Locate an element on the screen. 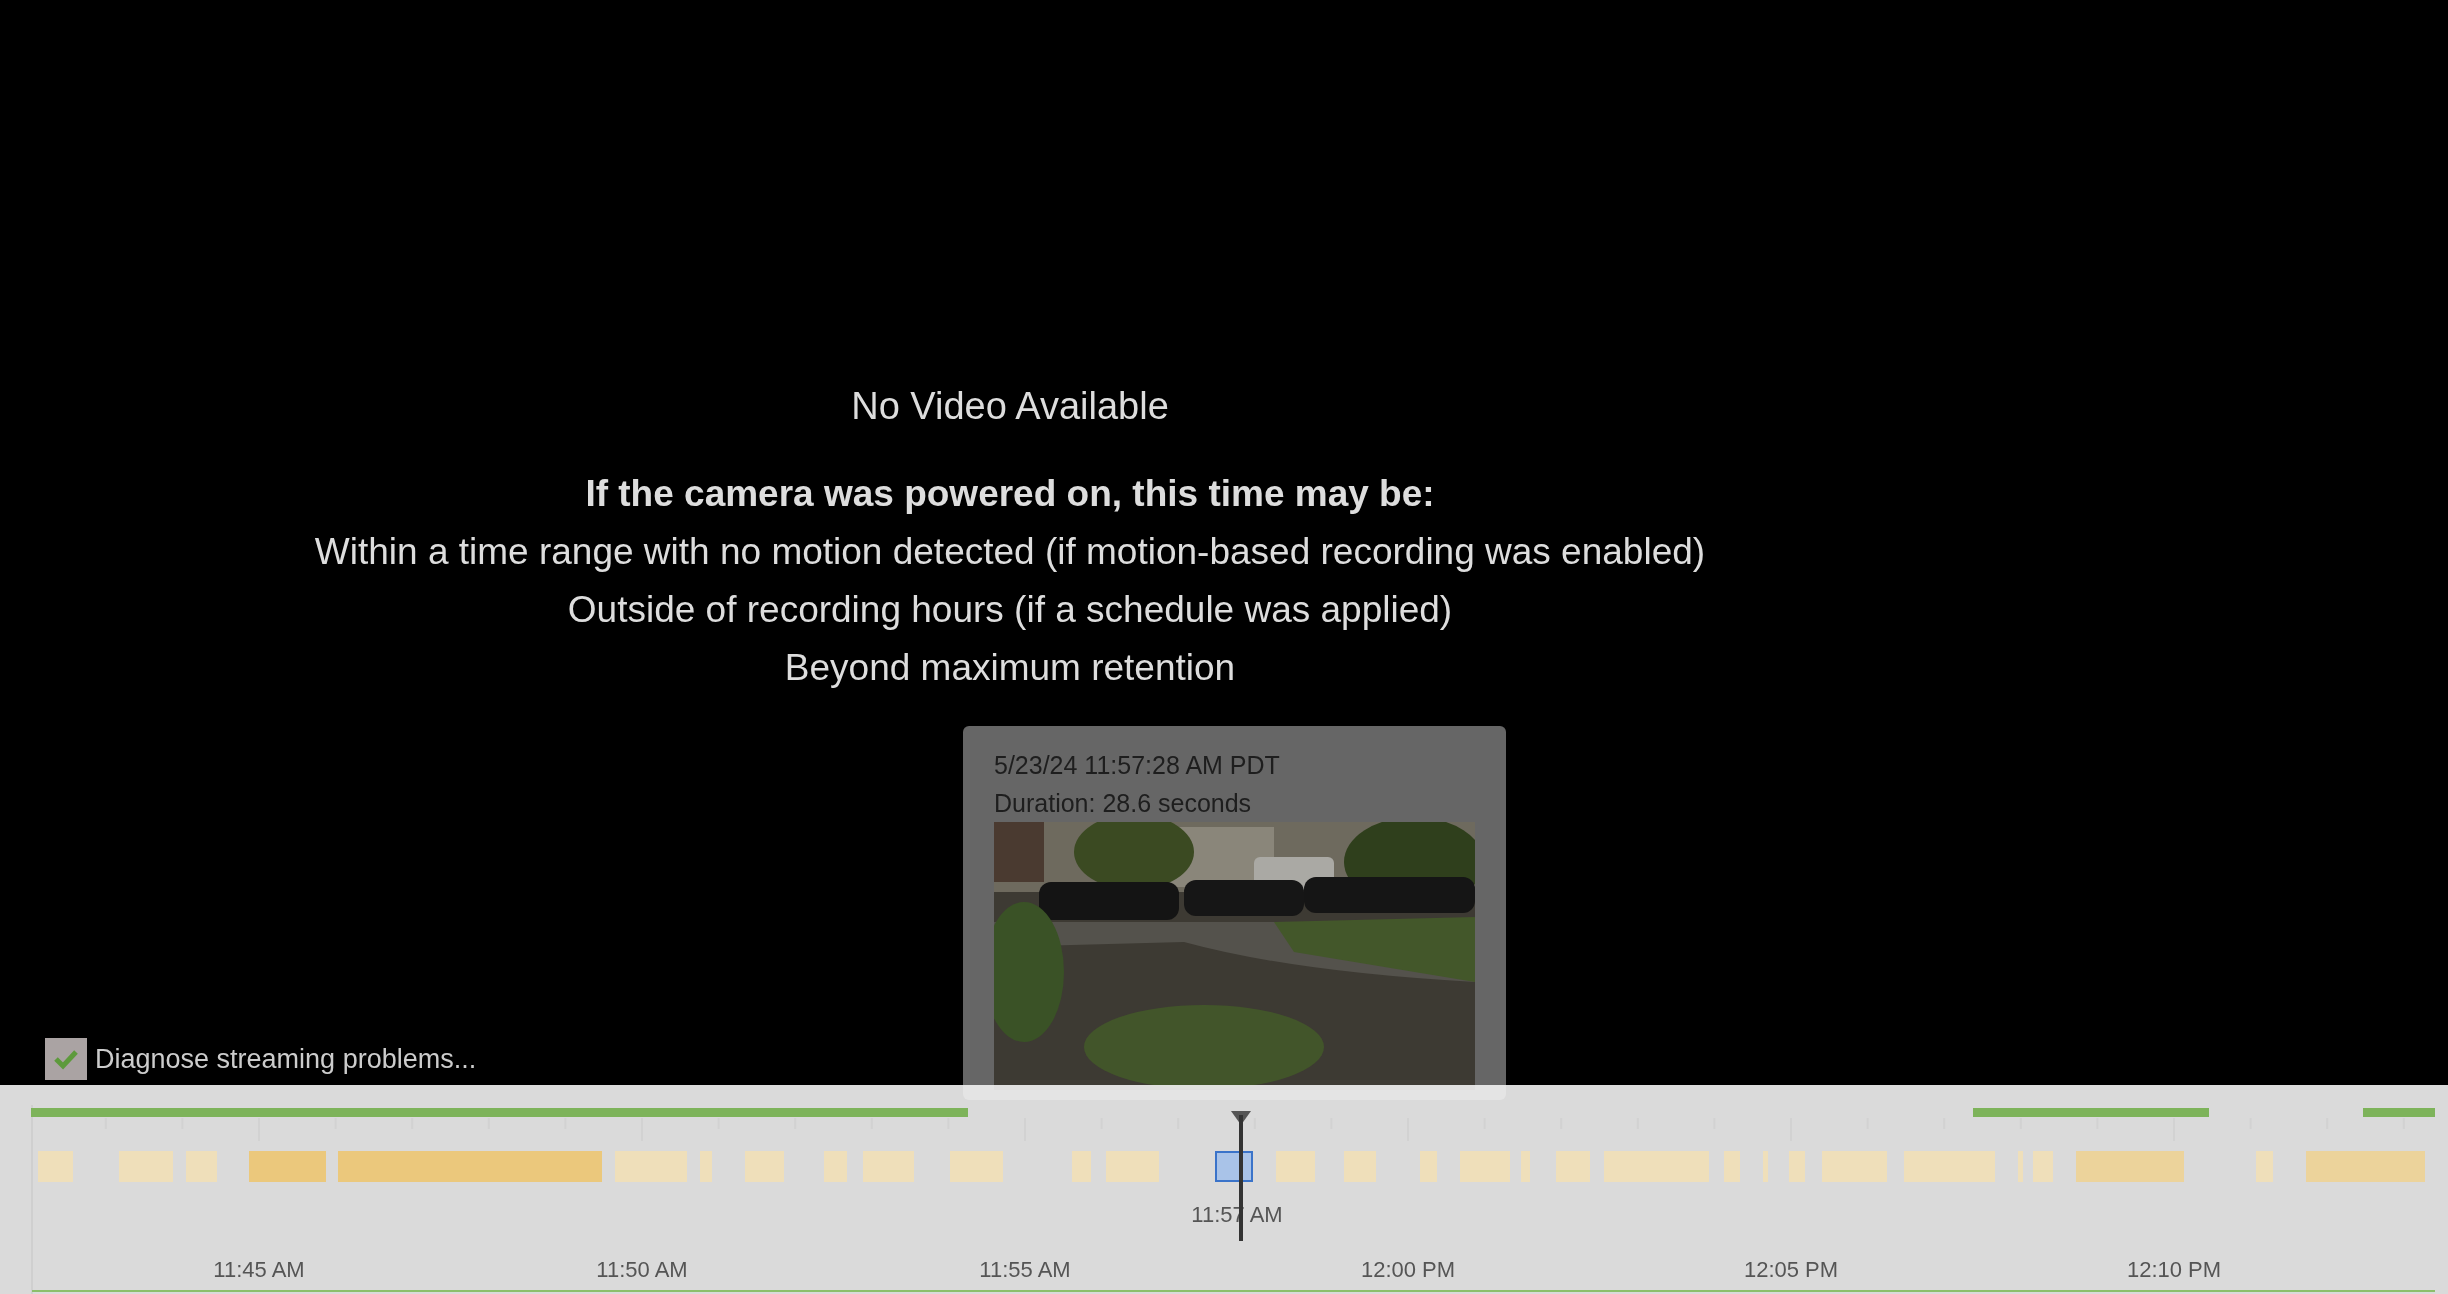 The height and width of the screenshot is (1294, 2448). time-label: 12:00 PM is located at coordinates (1408, 1269).